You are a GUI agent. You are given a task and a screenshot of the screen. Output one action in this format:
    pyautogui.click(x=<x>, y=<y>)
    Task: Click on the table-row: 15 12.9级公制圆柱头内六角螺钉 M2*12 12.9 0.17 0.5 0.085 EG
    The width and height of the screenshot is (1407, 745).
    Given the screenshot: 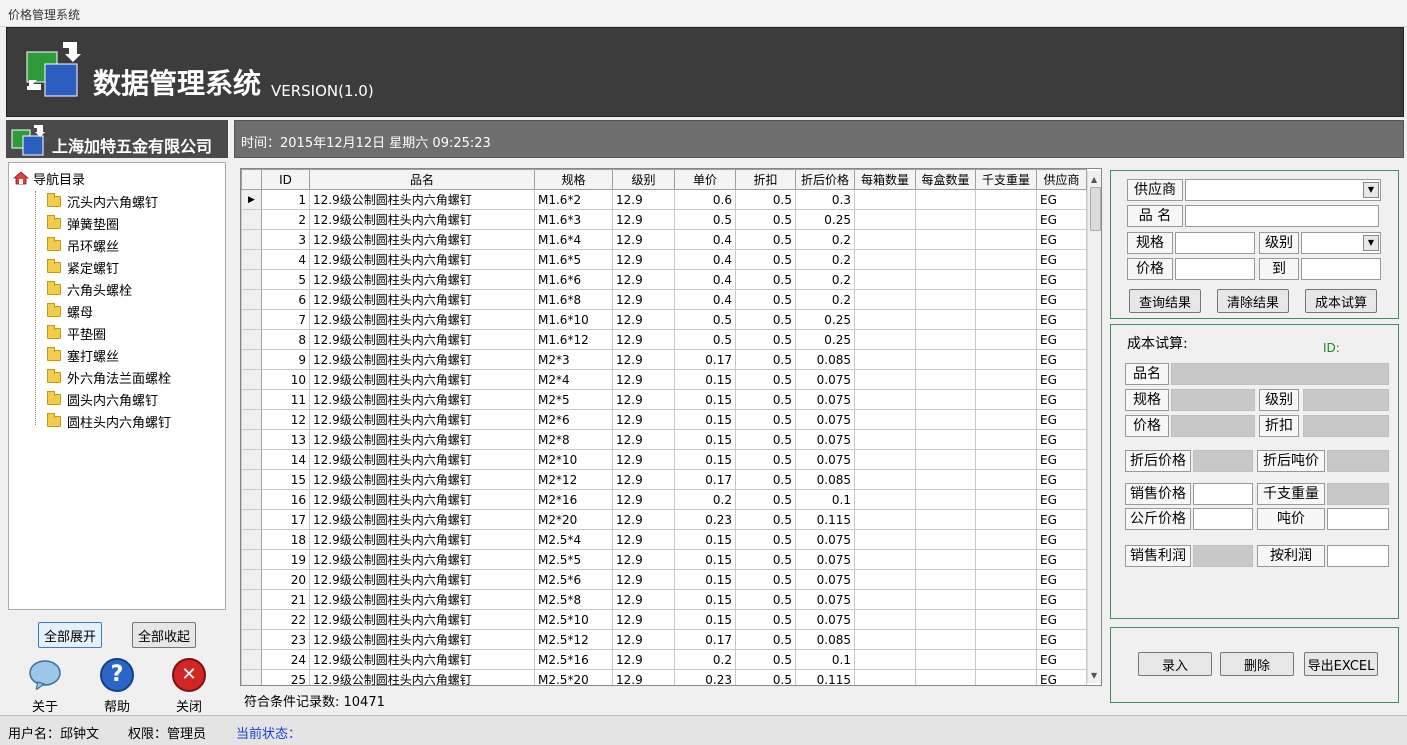 What is the action you would take?
    pyautogui.click(x=664, y=479)
    